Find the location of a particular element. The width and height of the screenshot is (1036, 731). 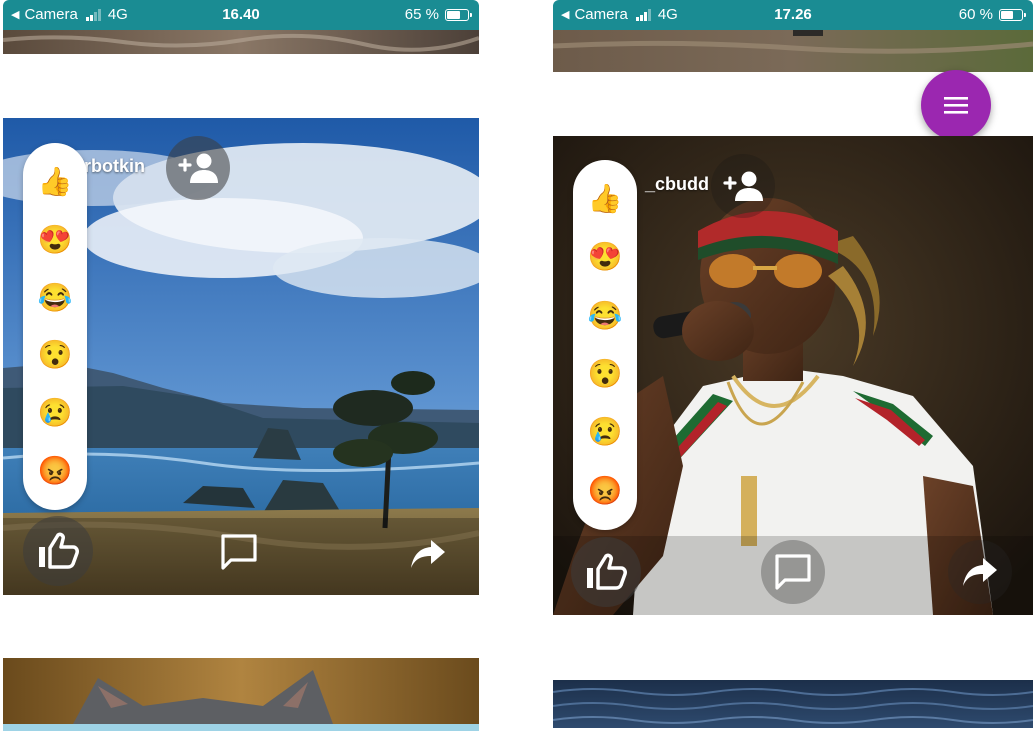

status-bar: ◀ Camera 4G 17.26 60 % is located at coordinates (793, 15).